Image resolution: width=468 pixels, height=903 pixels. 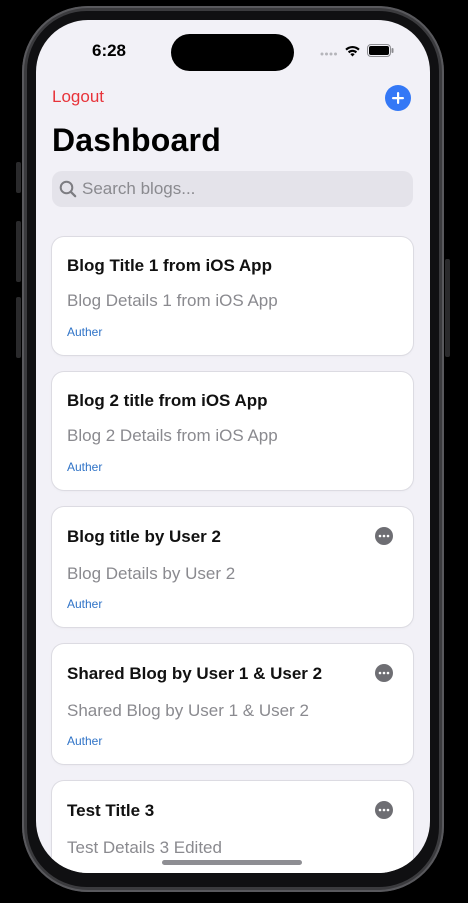 I want to click on power-button, so click(x=447, y=308).